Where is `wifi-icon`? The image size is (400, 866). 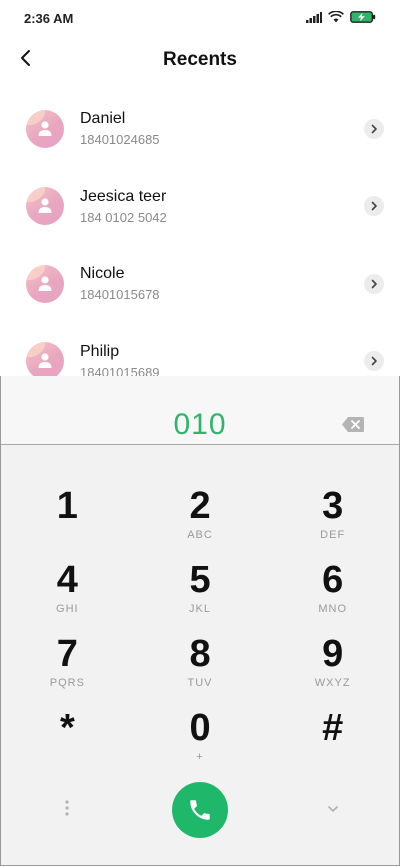
wifi-icon is located at coordinates (336, 18).